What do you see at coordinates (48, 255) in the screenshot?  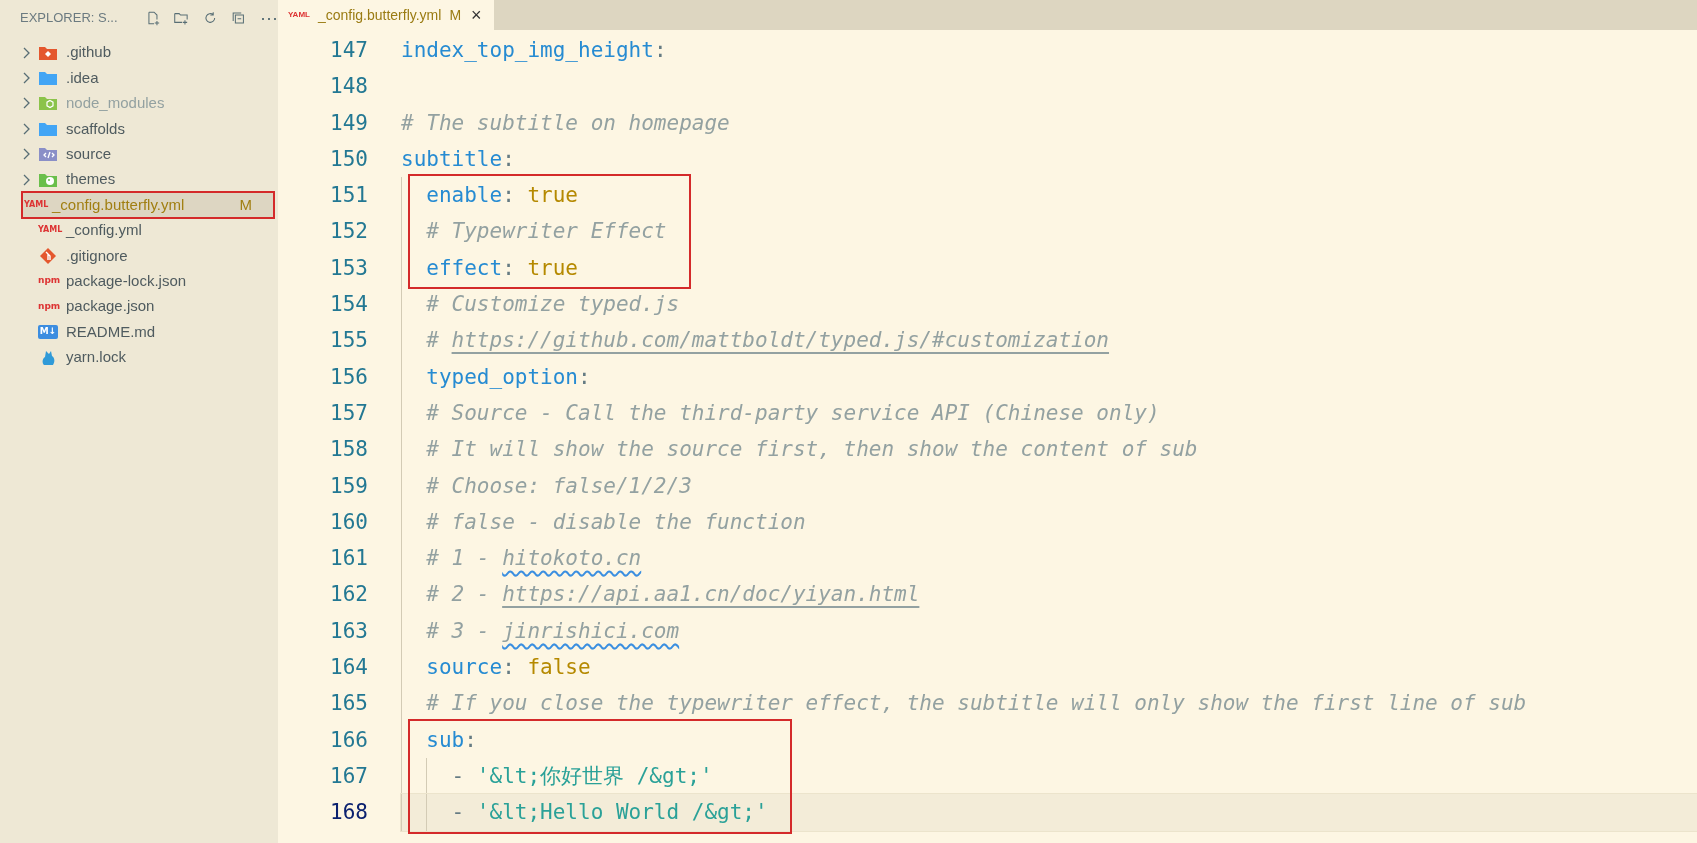 I see `git-icon` at bounding box center [48, 255].